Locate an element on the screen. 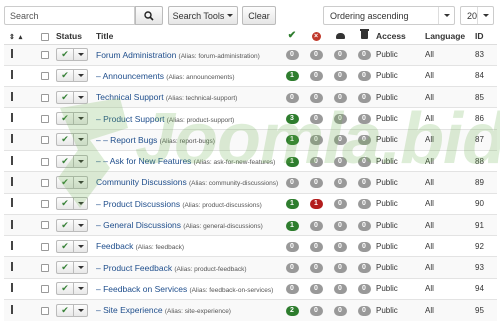 The width and height of the screenshot is (500, 327). select-all-checkbox is located at coordinates (45, 36).